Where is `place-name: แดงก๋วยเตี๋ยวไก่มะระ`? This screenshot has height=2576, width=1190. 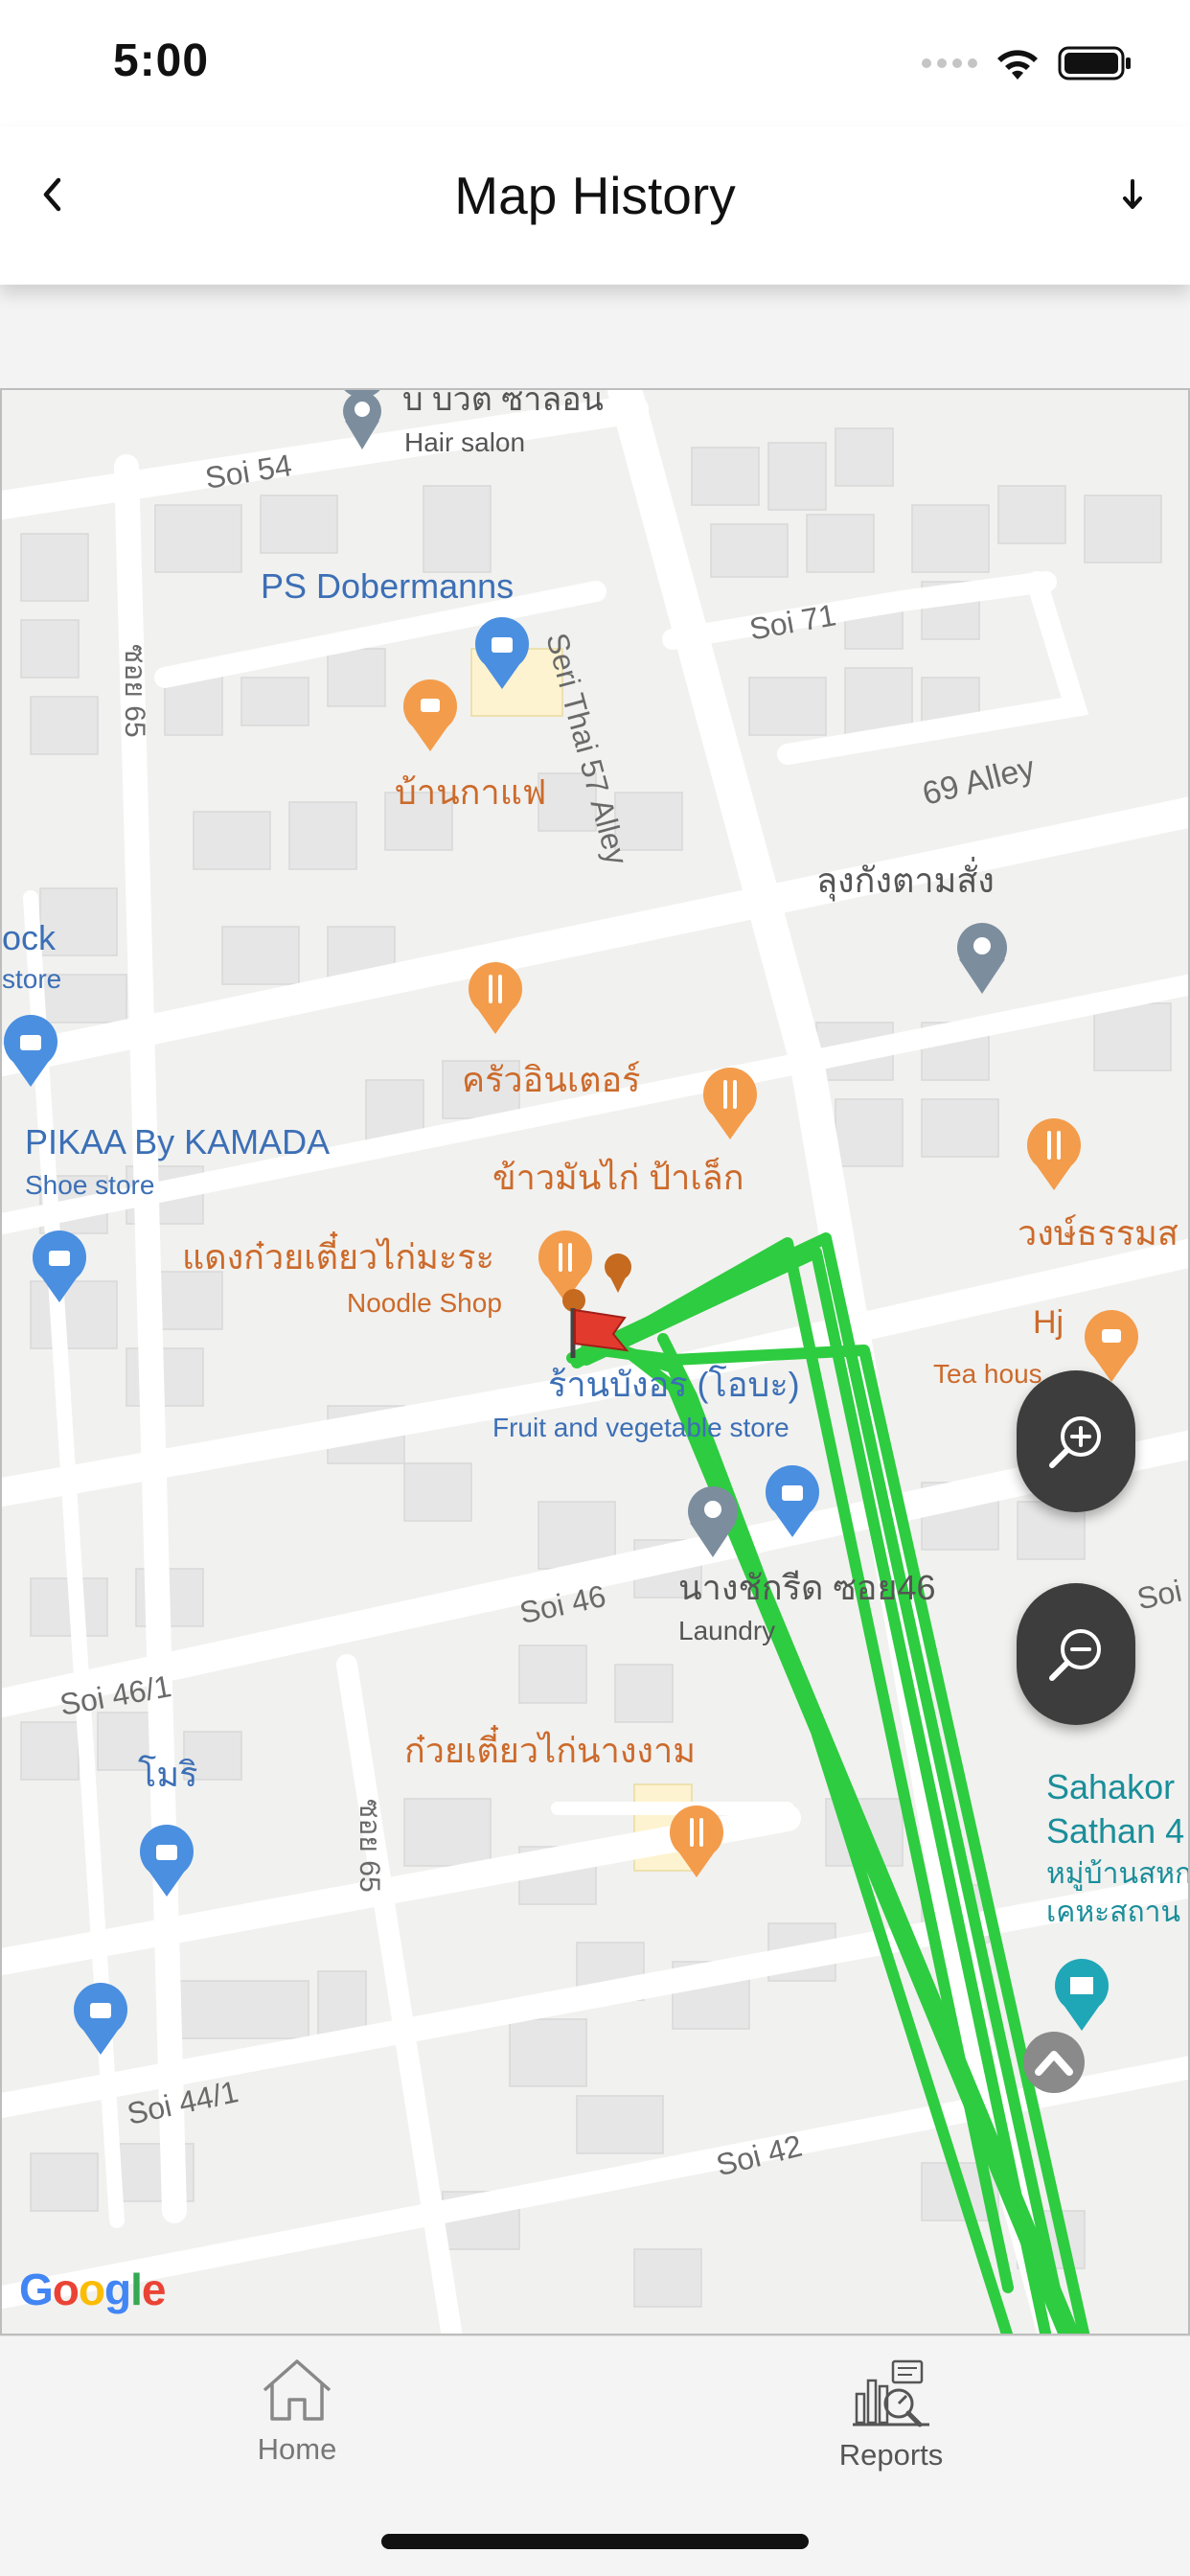 place-name: แดงก๋วยเตี๋ยวไก่มะระ is located at coordinates (338, 1256).